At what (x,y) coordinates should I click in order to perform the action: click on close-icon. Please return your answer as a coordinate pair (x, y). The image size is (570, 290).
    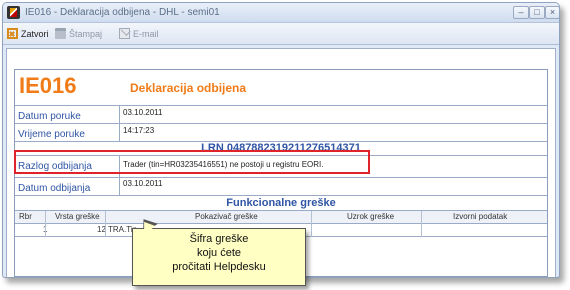
    Looking at the image, I should click on (12, 33).